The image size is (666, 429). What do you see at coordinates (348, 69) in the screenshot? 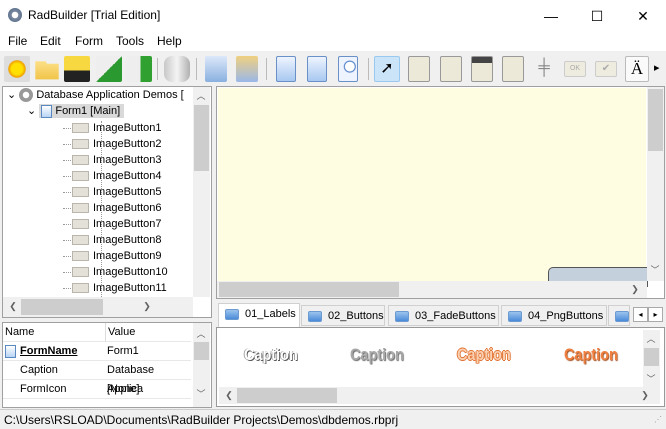
I see `preview-icon` at bounding box center [348, 69].